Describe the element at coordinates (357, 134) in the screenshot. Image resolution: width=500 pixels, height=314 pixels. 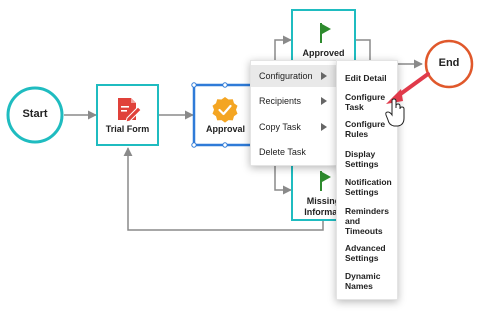
I see `submenu-item-label: Rules` at that location.